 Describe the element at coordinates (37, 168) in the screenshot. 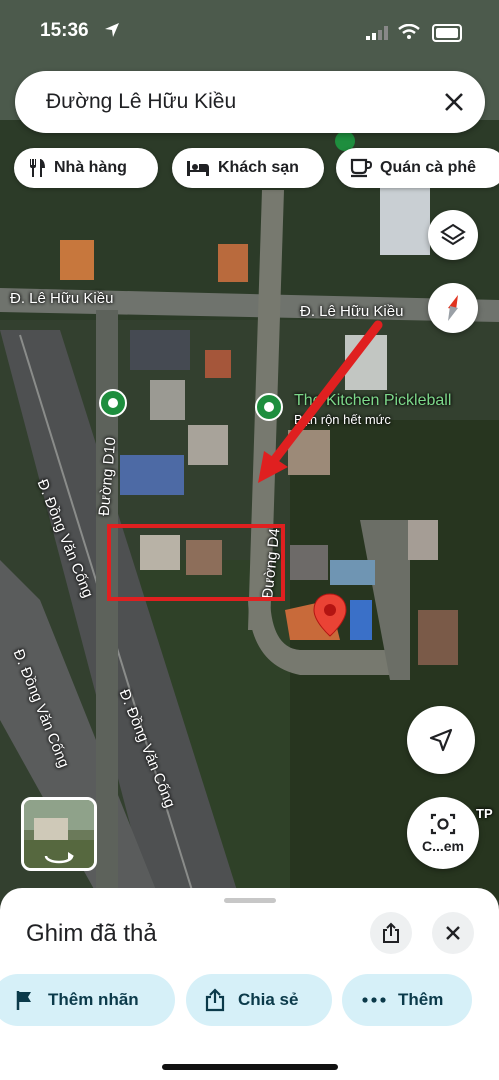

I see `restaurant-icon` at that location.